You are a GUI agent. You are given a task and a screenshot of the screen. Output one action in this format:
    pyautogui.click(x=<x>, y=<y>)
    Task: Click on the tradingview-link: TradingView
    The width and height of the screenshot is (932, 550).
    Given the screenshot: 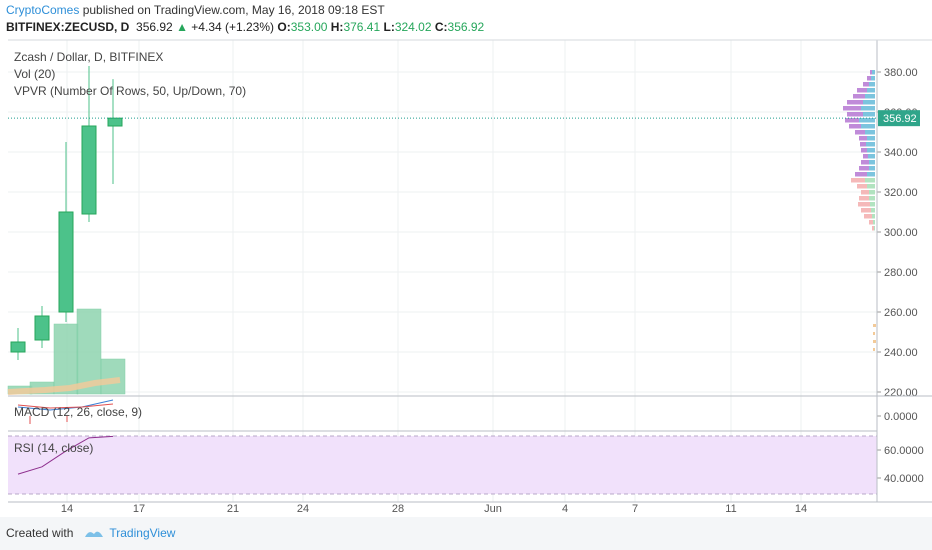 What is the action you would take?
    pyautogui.click(x=142, y=533)
    